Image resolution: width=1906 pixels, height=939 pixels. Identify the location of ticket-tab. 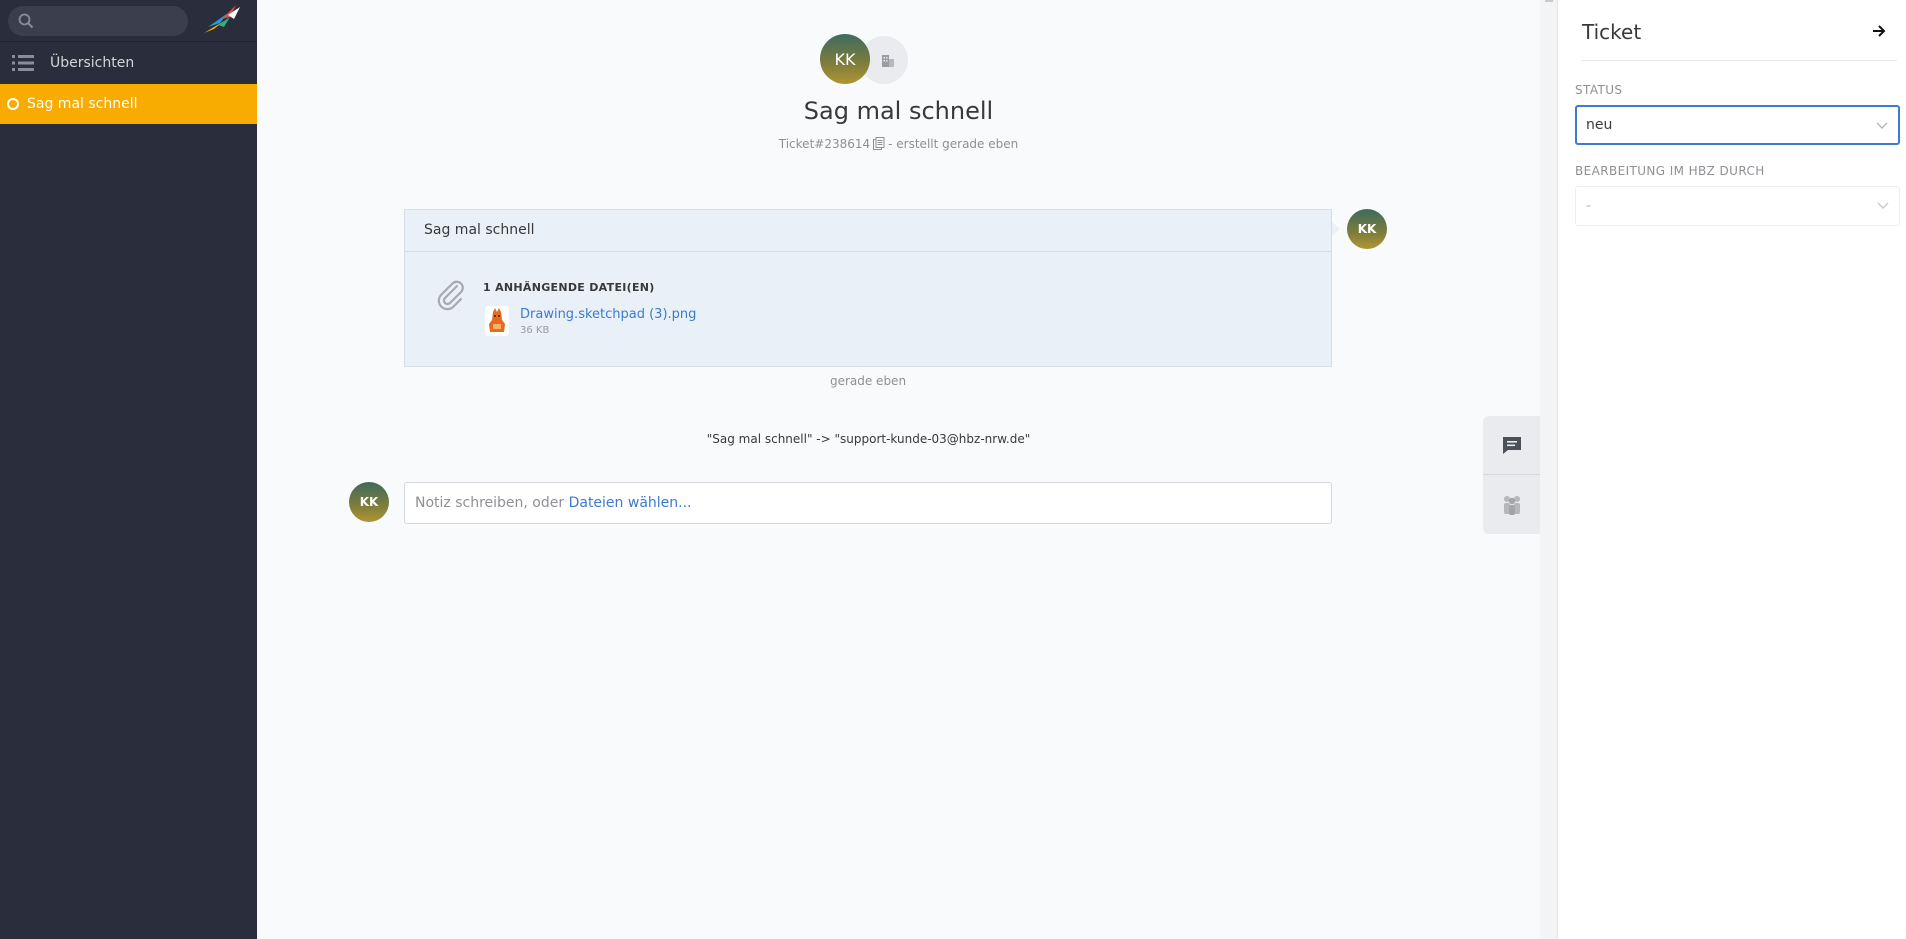
(1511, 445).